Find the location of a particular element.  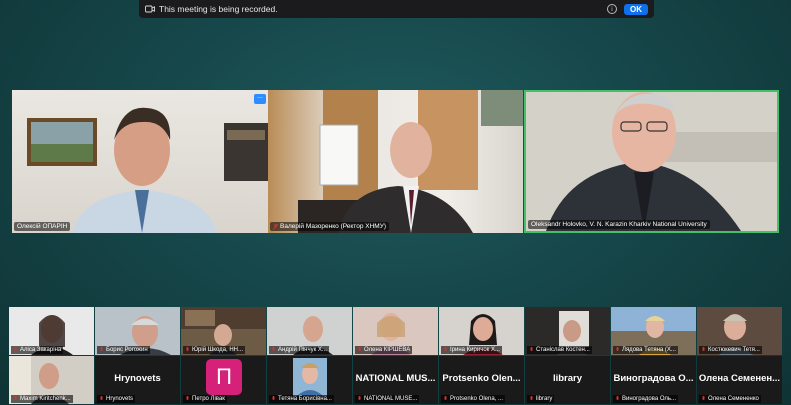

participant-name: Hrynovets is located at coordinates (116, 399).